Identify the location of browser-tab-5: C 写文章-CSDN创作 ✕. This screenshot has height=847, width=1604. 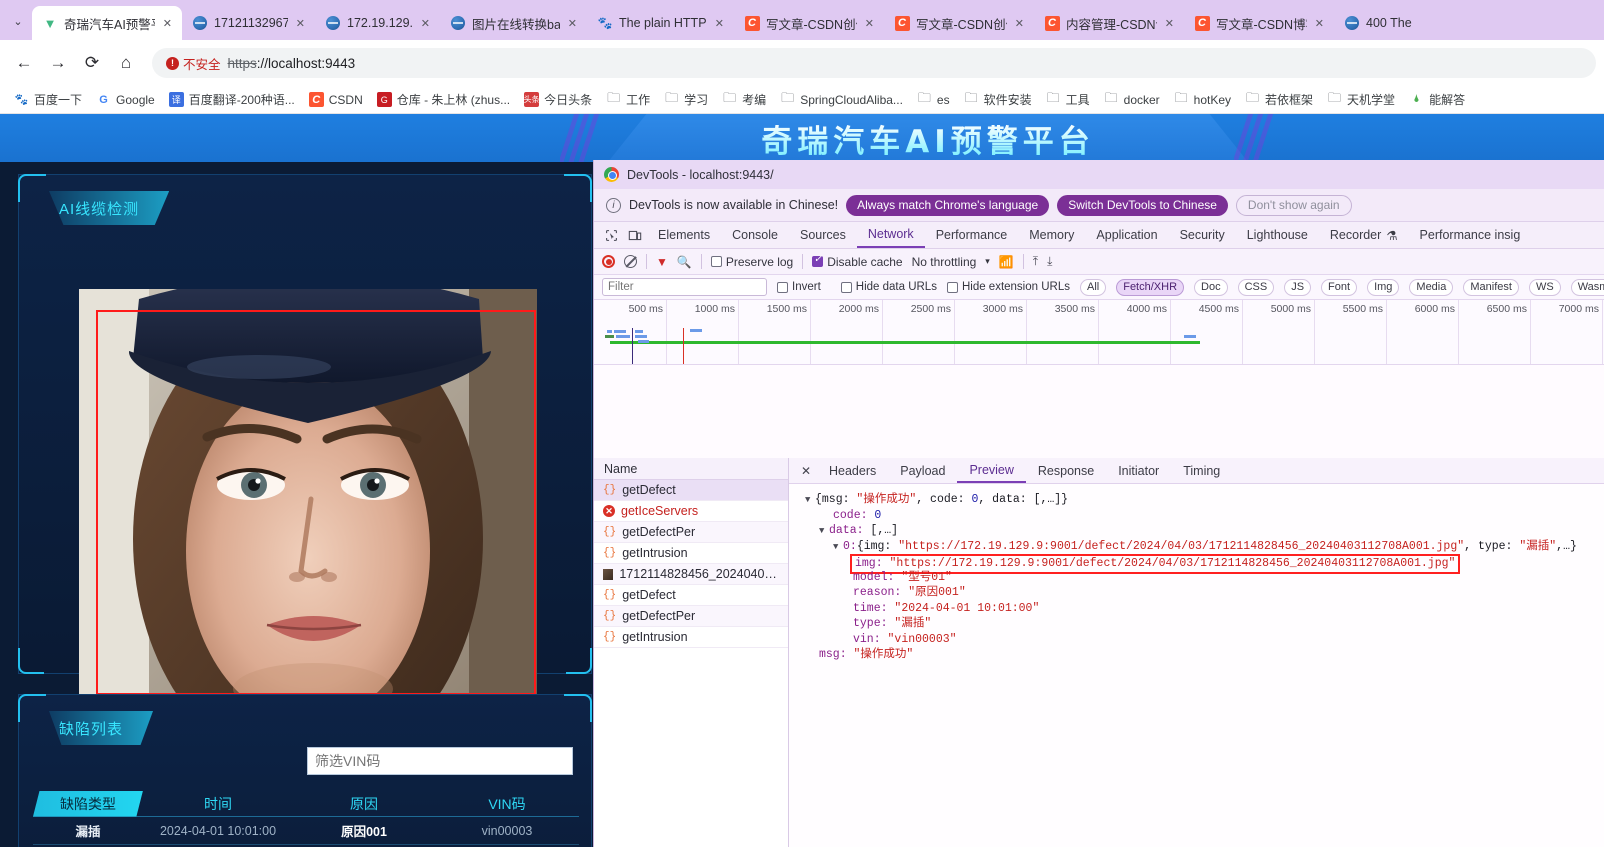
(809, 23).